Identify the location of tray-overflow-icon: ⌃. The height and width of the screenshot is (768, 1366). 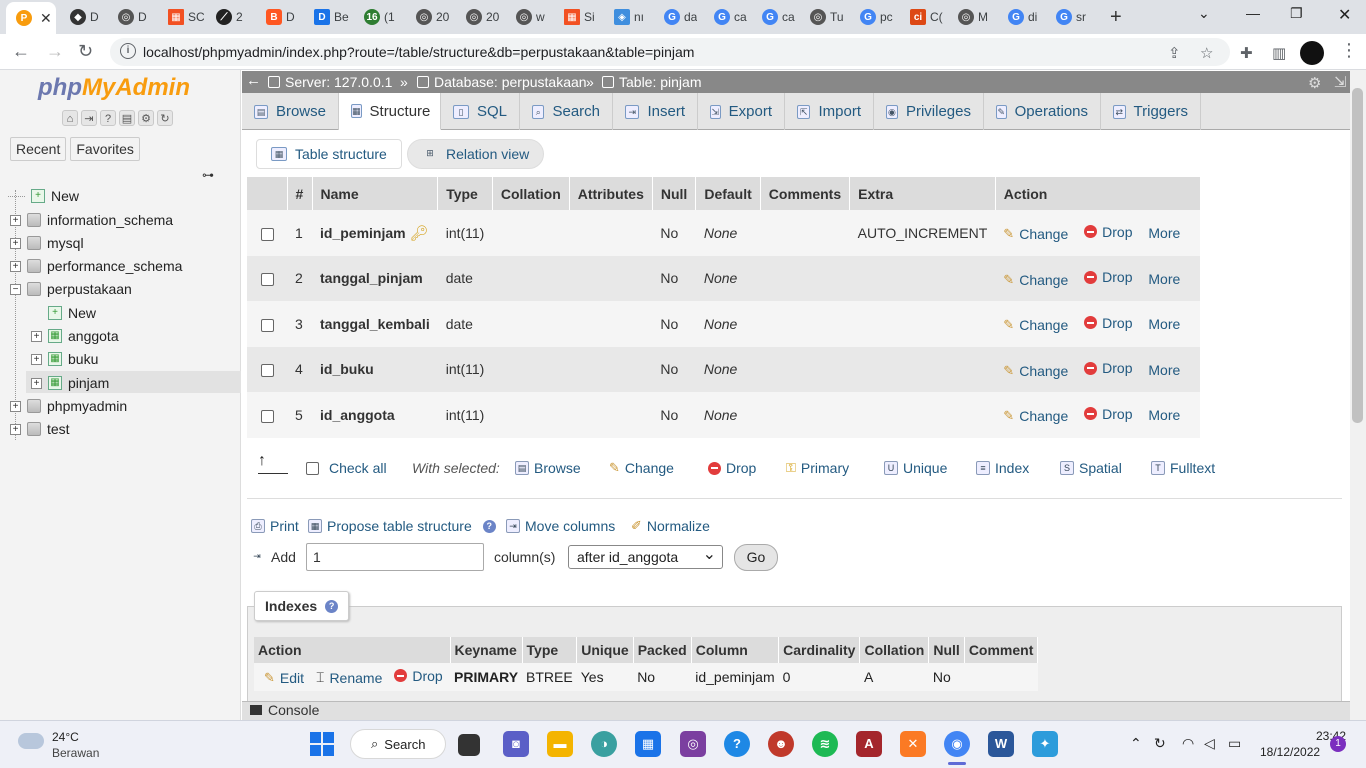
(1136, 743).